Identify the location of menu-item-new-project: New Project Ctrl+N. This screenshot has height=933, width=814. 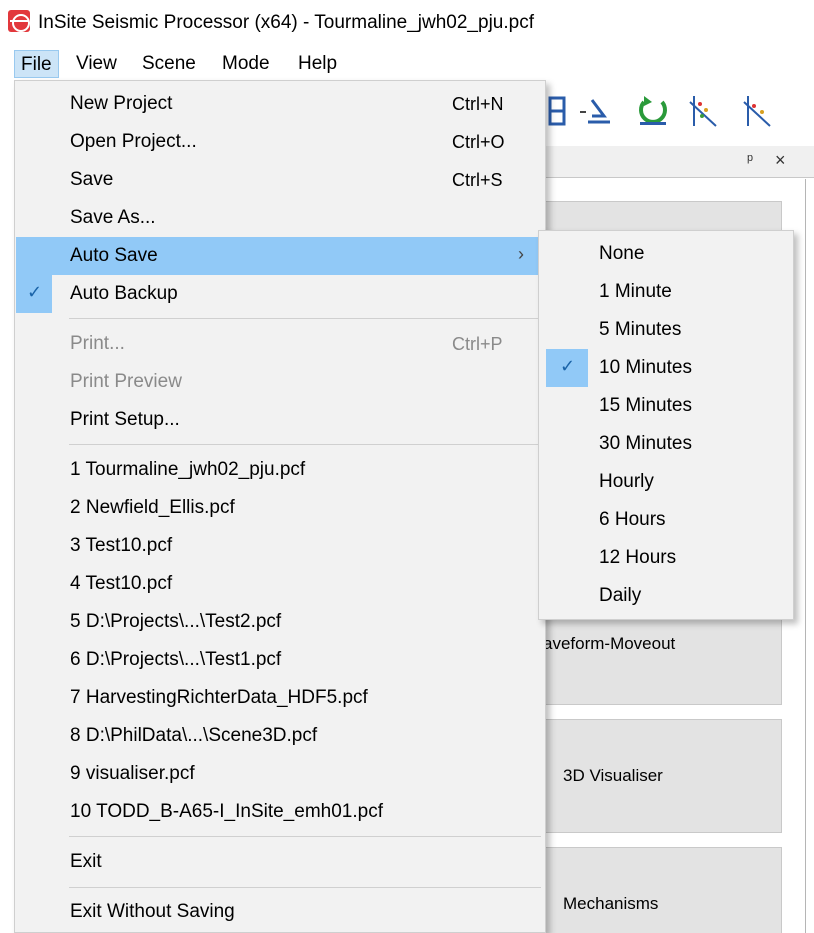
(280, 104).